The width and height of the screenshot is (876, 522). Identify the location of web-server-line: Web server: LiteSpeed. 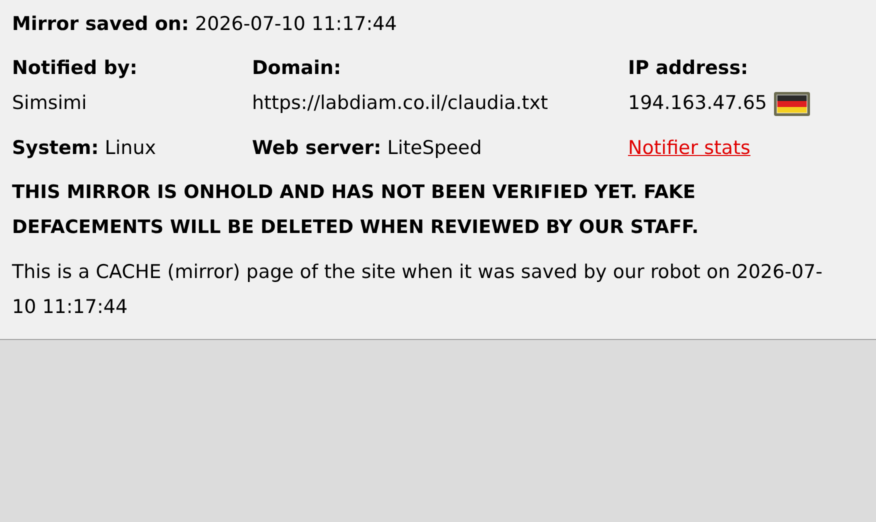
(367, 148).